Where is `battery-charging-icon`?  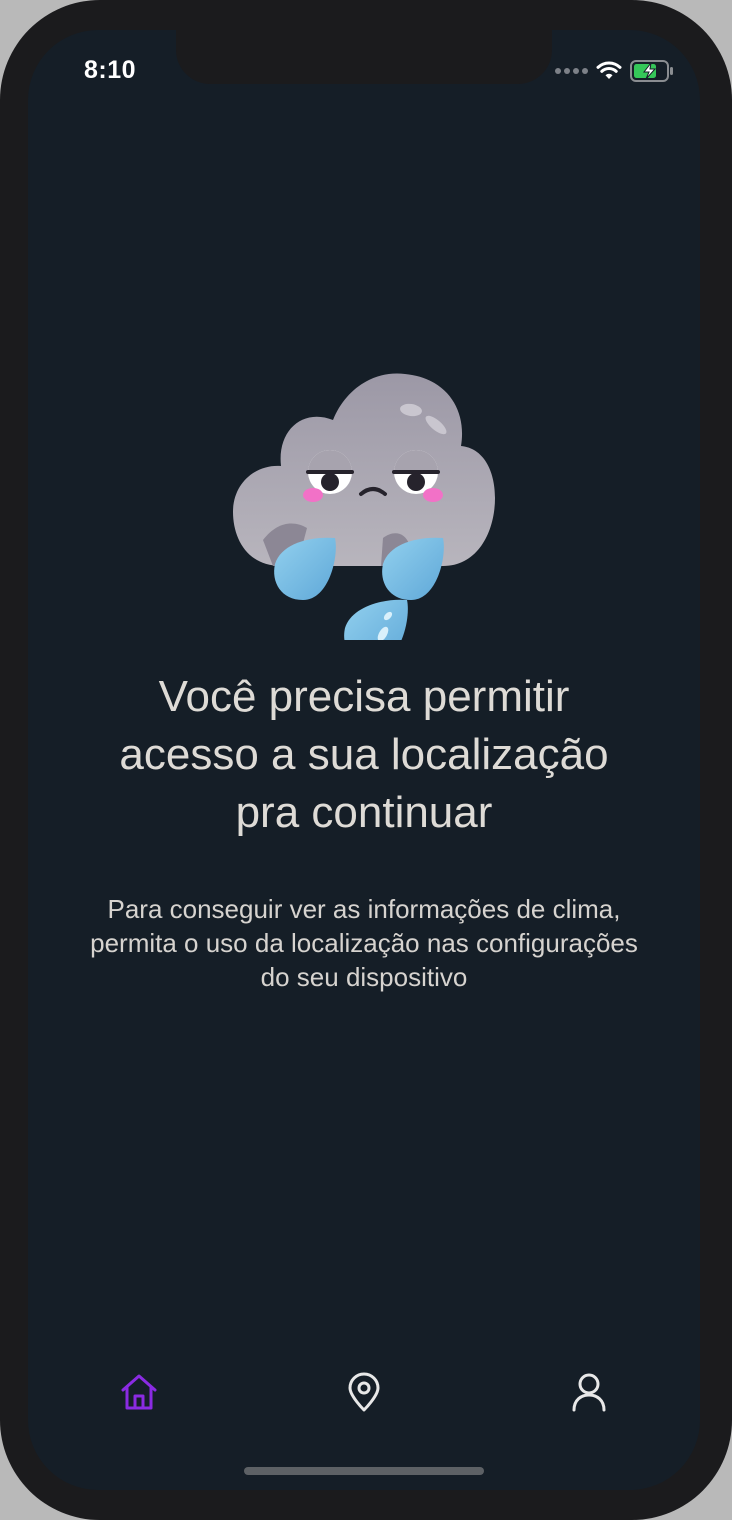 battery-charging-icon is located at coordinates (651, 71).